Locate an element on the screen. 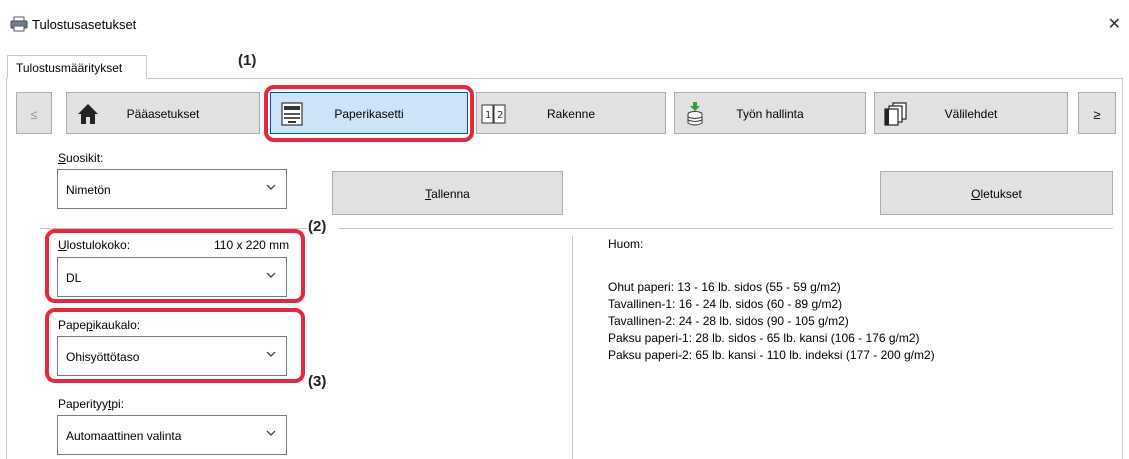  paper-type-value: Automaattinen valinta is located at coordinates (124, 436).